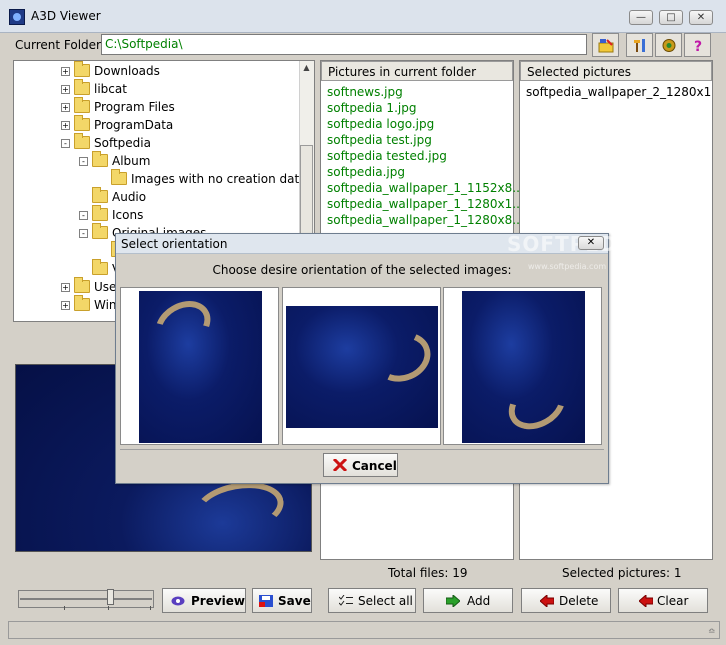 This screenshot has height=645, width=726. I want to click on maximize-button: □, so click(671, 17).